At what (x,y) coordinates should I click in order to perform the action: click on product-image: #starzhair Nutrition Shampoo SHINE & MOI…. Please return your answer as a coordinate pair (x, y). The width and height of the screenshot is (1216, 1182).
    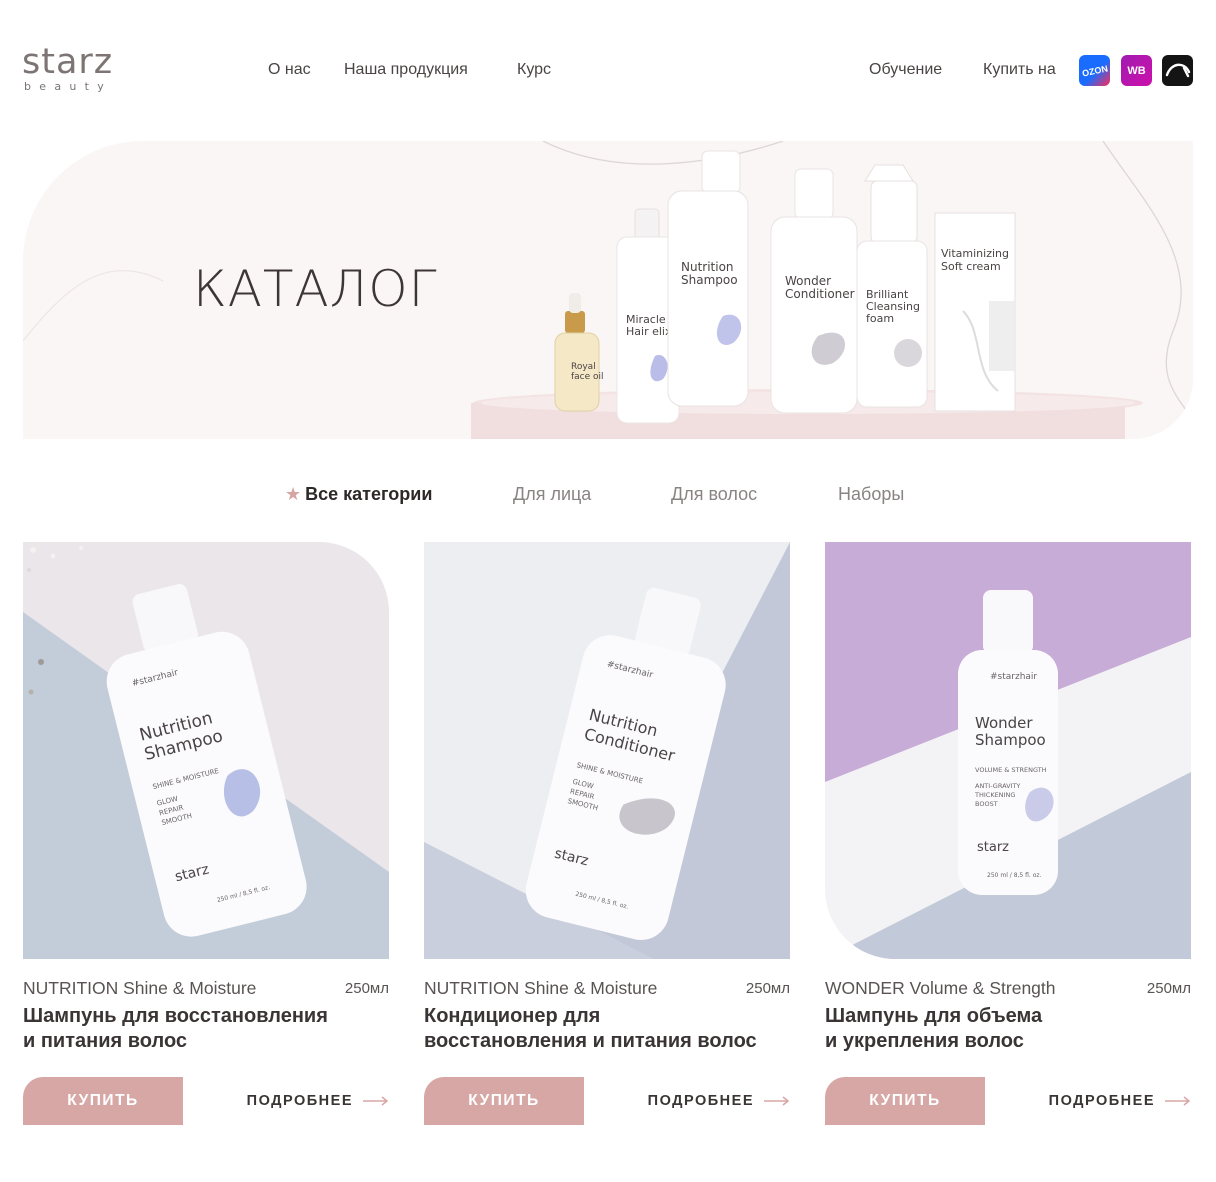
    Looking at the image, I should click on (206, 750).